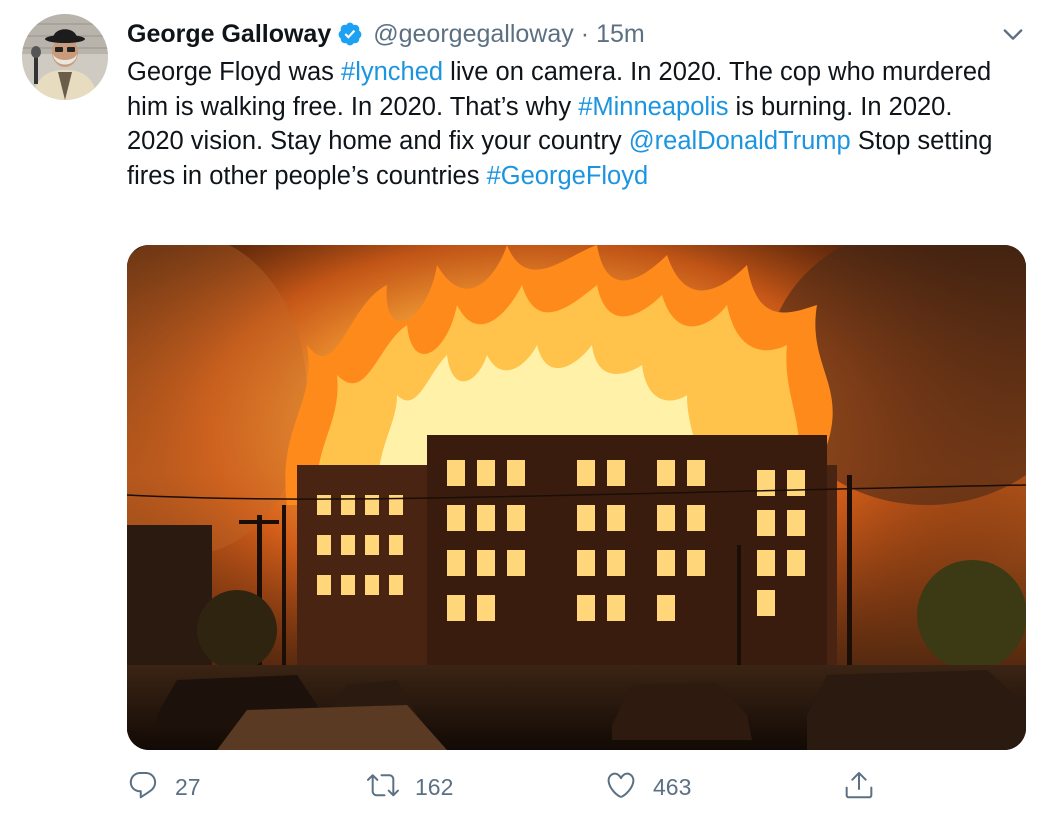 The image size is (1050, 821). I want to click on retweet-button: 162, so click(410, 787).